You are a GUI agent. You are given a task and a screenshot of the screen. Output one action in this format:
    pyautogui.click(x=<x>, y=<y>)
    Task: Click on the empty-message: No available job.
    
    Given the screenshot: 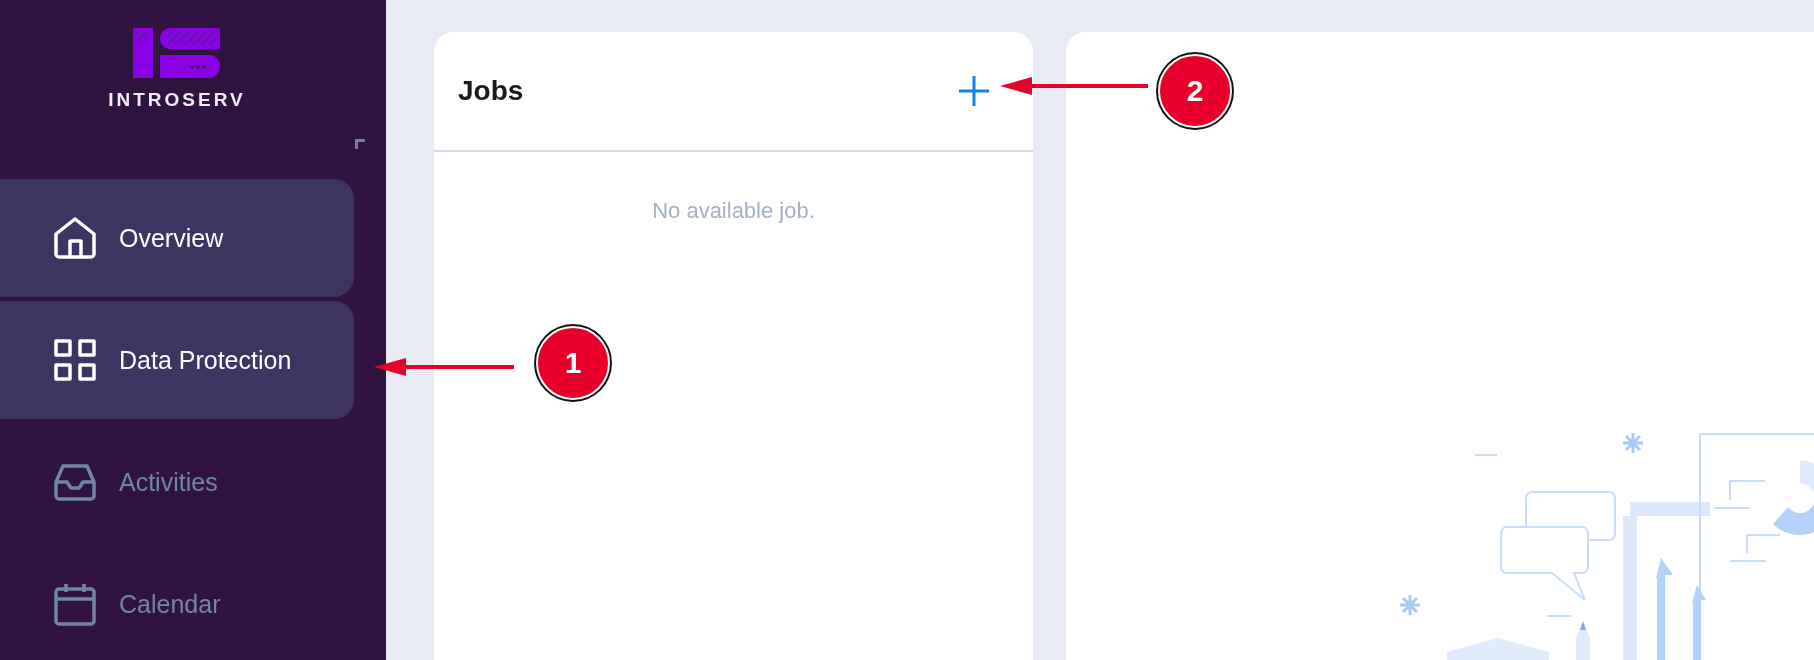 What is the action you would take?
    pyautogui.click(x=733, y=211)
    